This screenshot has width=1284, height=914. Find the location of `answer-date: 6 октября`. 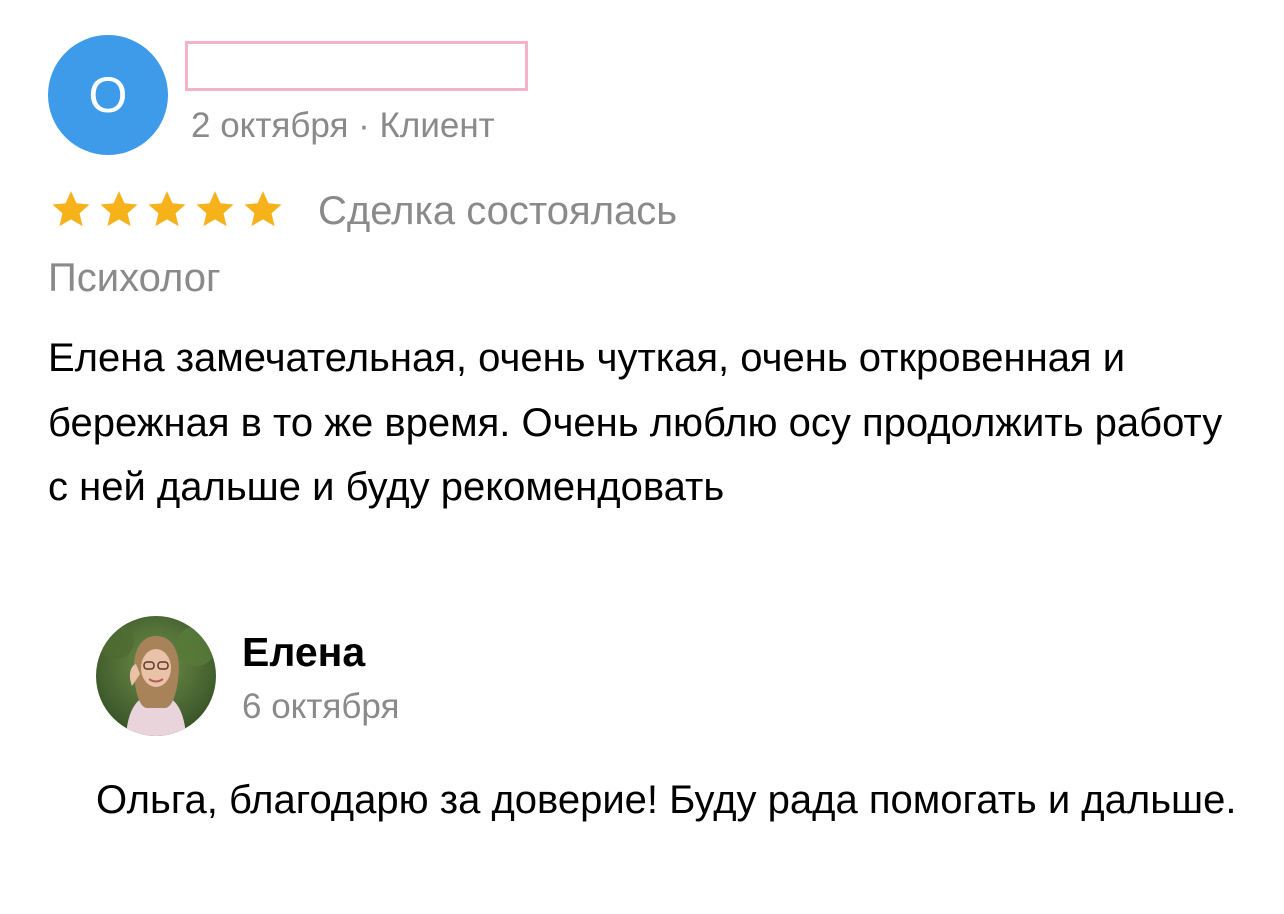

answer-date: 6 октября is located at coordinates (321, 706).